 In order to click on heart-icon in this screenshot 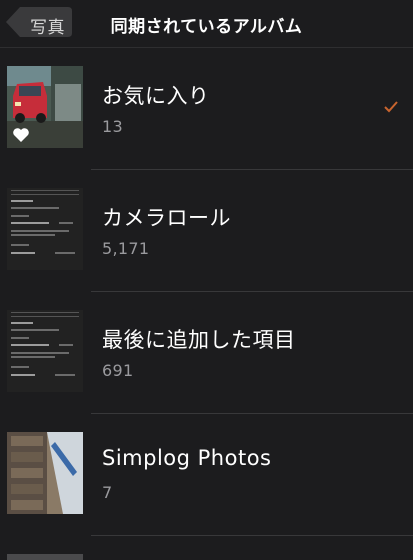, I will do `click(21, 135)`.